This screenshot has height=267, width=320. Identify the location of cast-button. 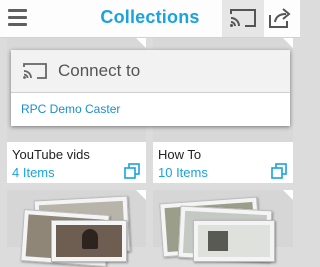
(243, 18).